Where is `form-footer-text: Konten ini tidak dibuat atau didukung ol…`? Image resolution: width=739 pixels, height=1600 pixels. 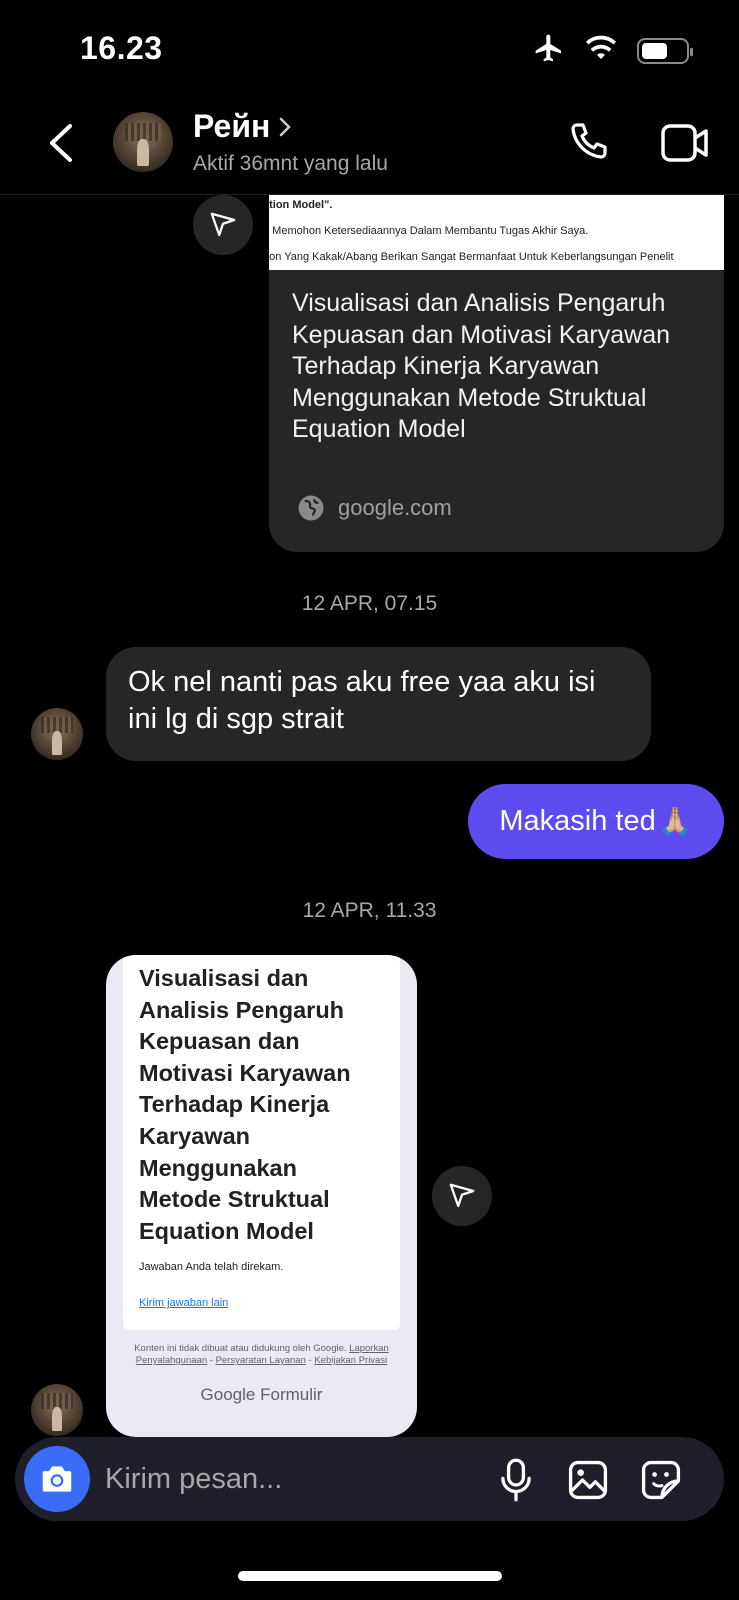 form-footer-text: Konten ini tidak dibuat atau didukung ol… is located at coordinates (240, 1348).